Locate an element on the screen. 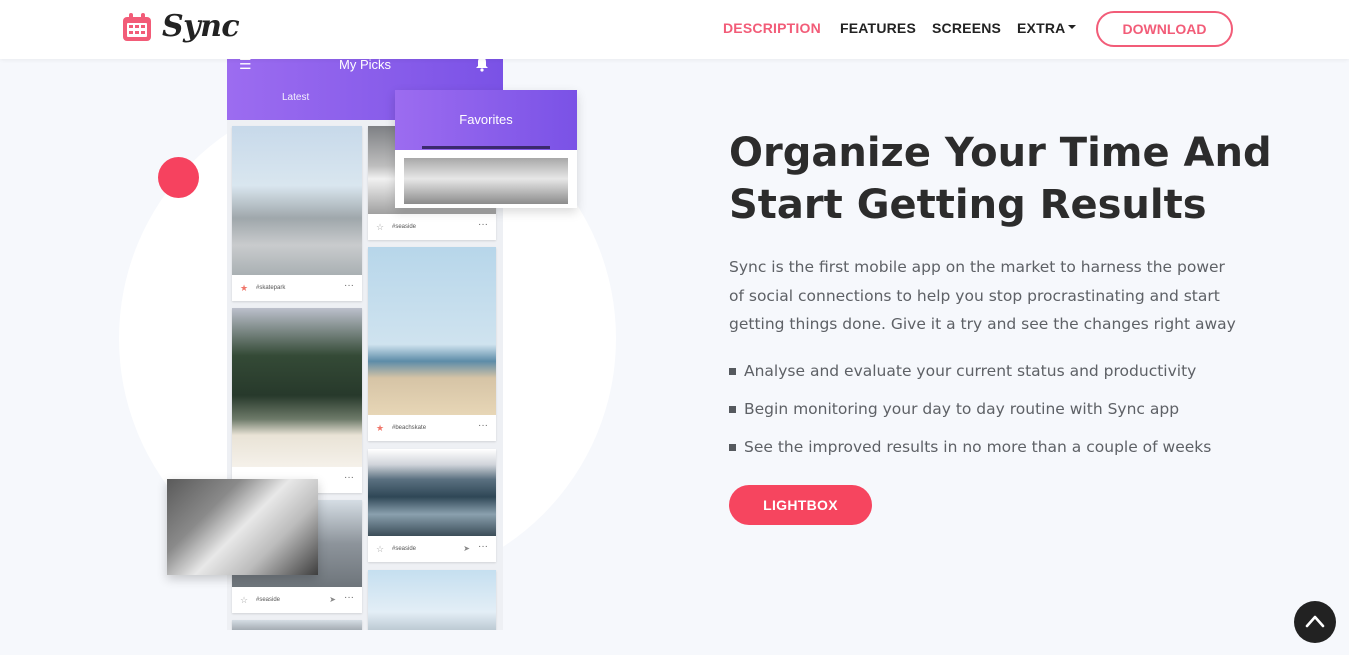 This screenshot has height=655, width=1349. card-tag: #skatepark is located at coordinates (271, 288).